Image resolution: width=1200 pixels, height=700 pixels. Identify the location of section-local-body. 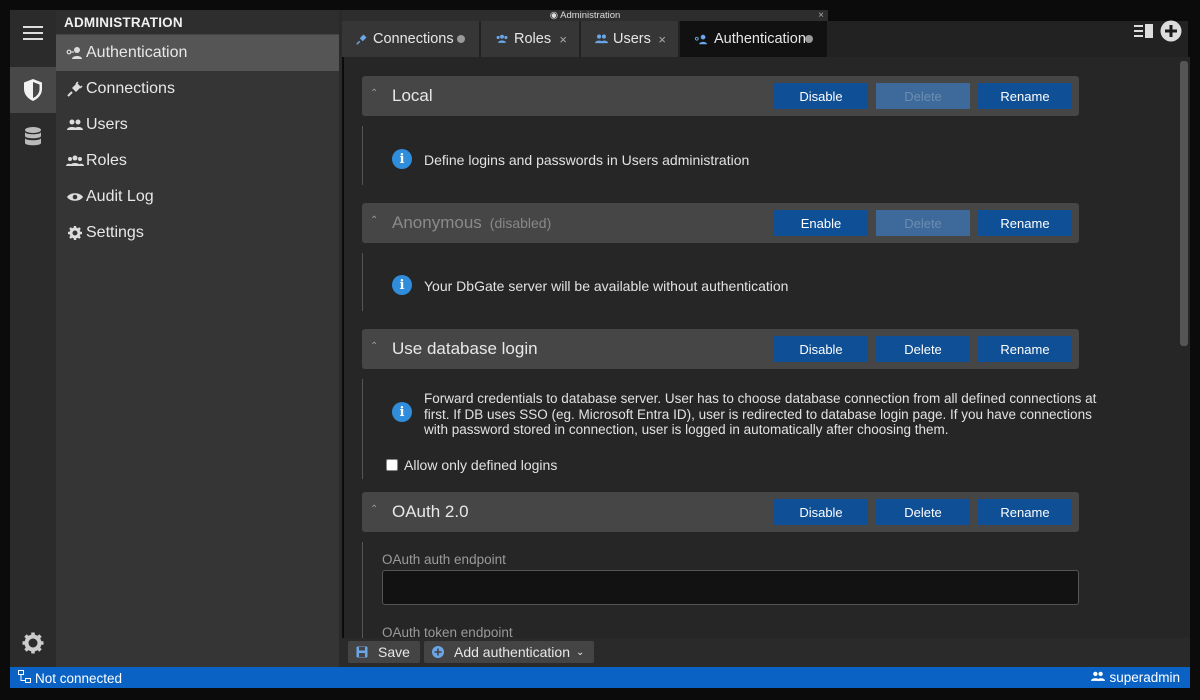
(362, 155).